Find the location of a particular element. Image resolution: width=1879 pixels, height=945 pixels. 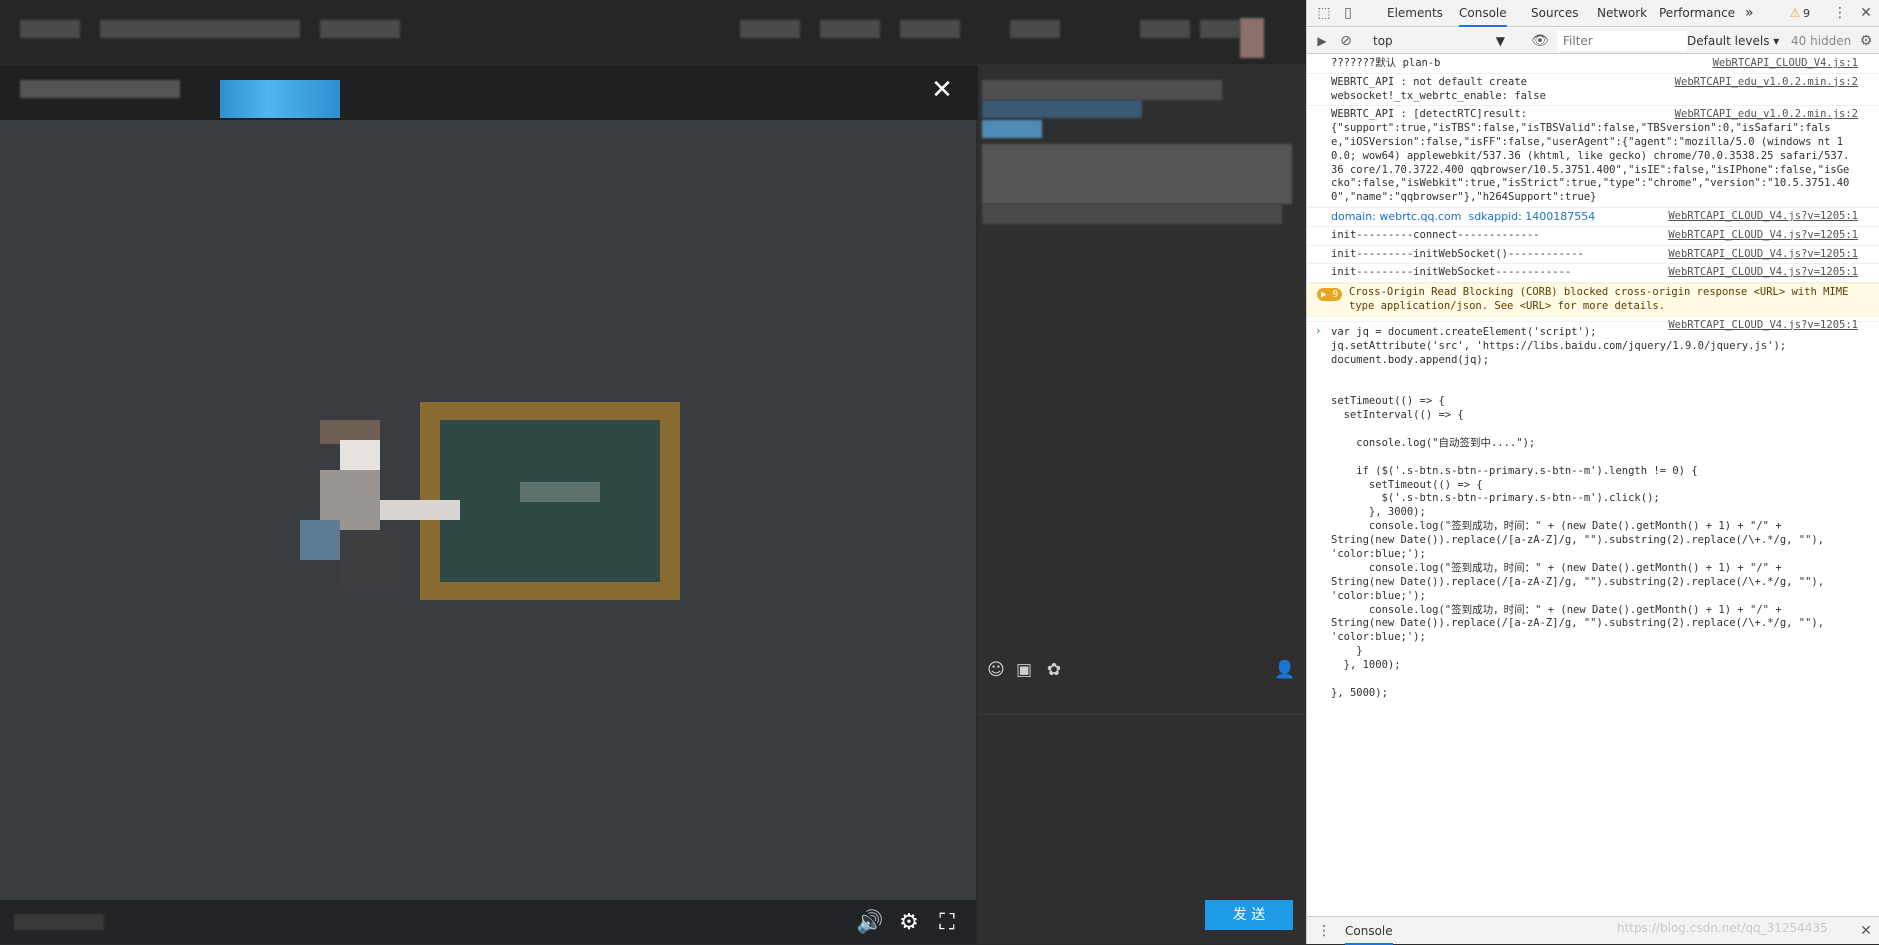

console-settings-gear-icon: ⚙ is located at coordinates (1866, 41).